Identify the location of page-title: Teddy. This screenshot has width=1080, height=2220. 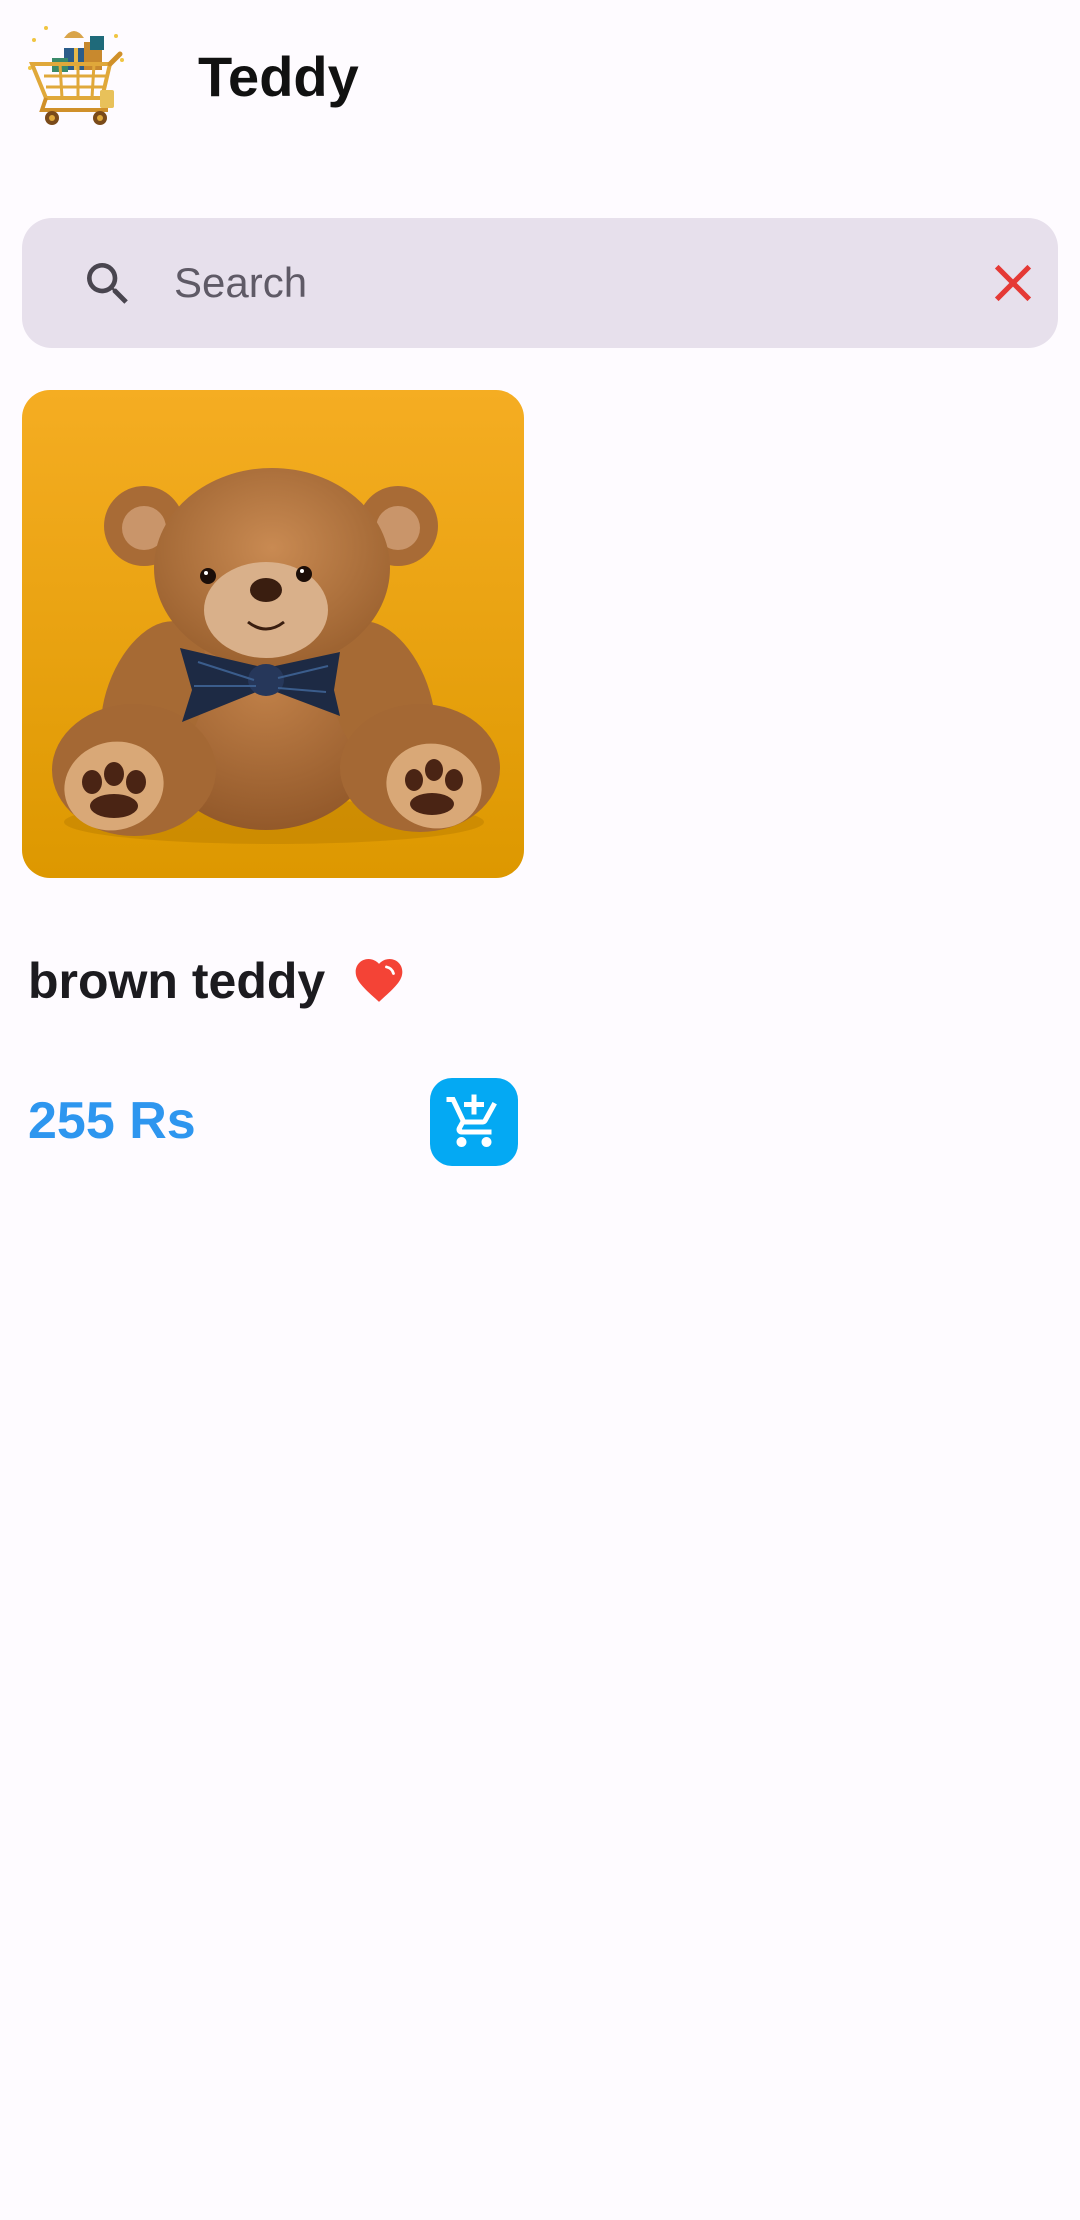
(278, 76).